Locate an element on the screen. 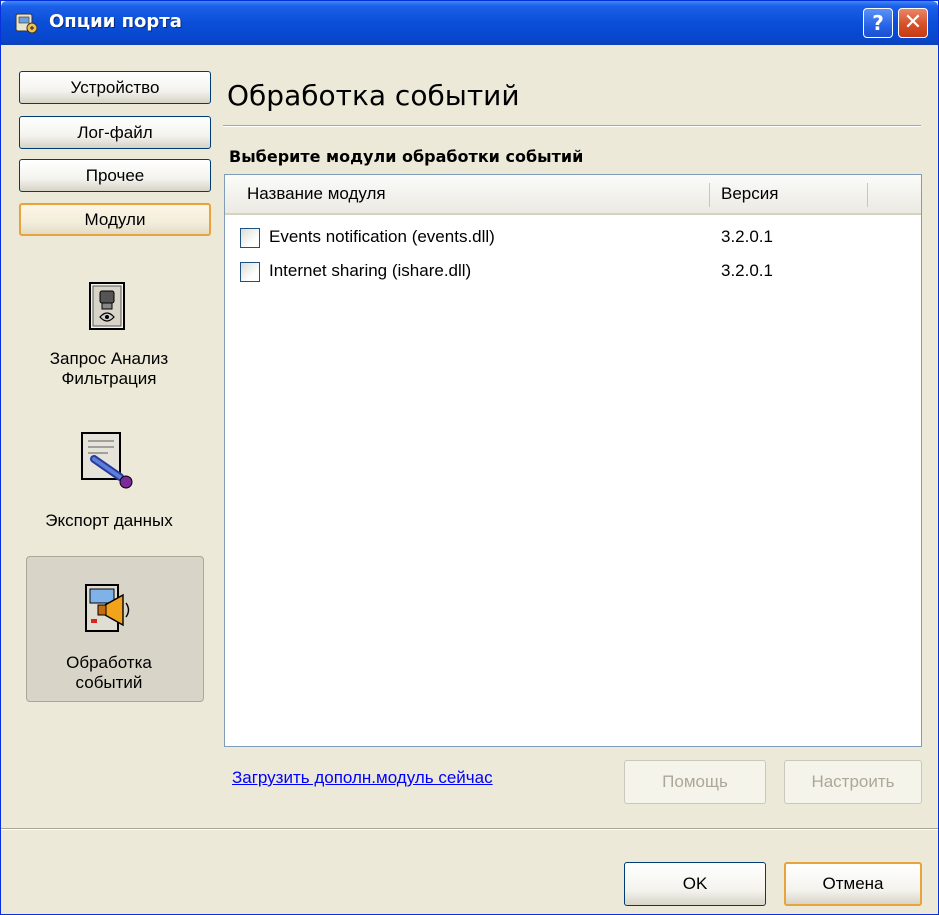 This screenshot has height=915, width=939. heading-divider is located at coordinates (572, 126).